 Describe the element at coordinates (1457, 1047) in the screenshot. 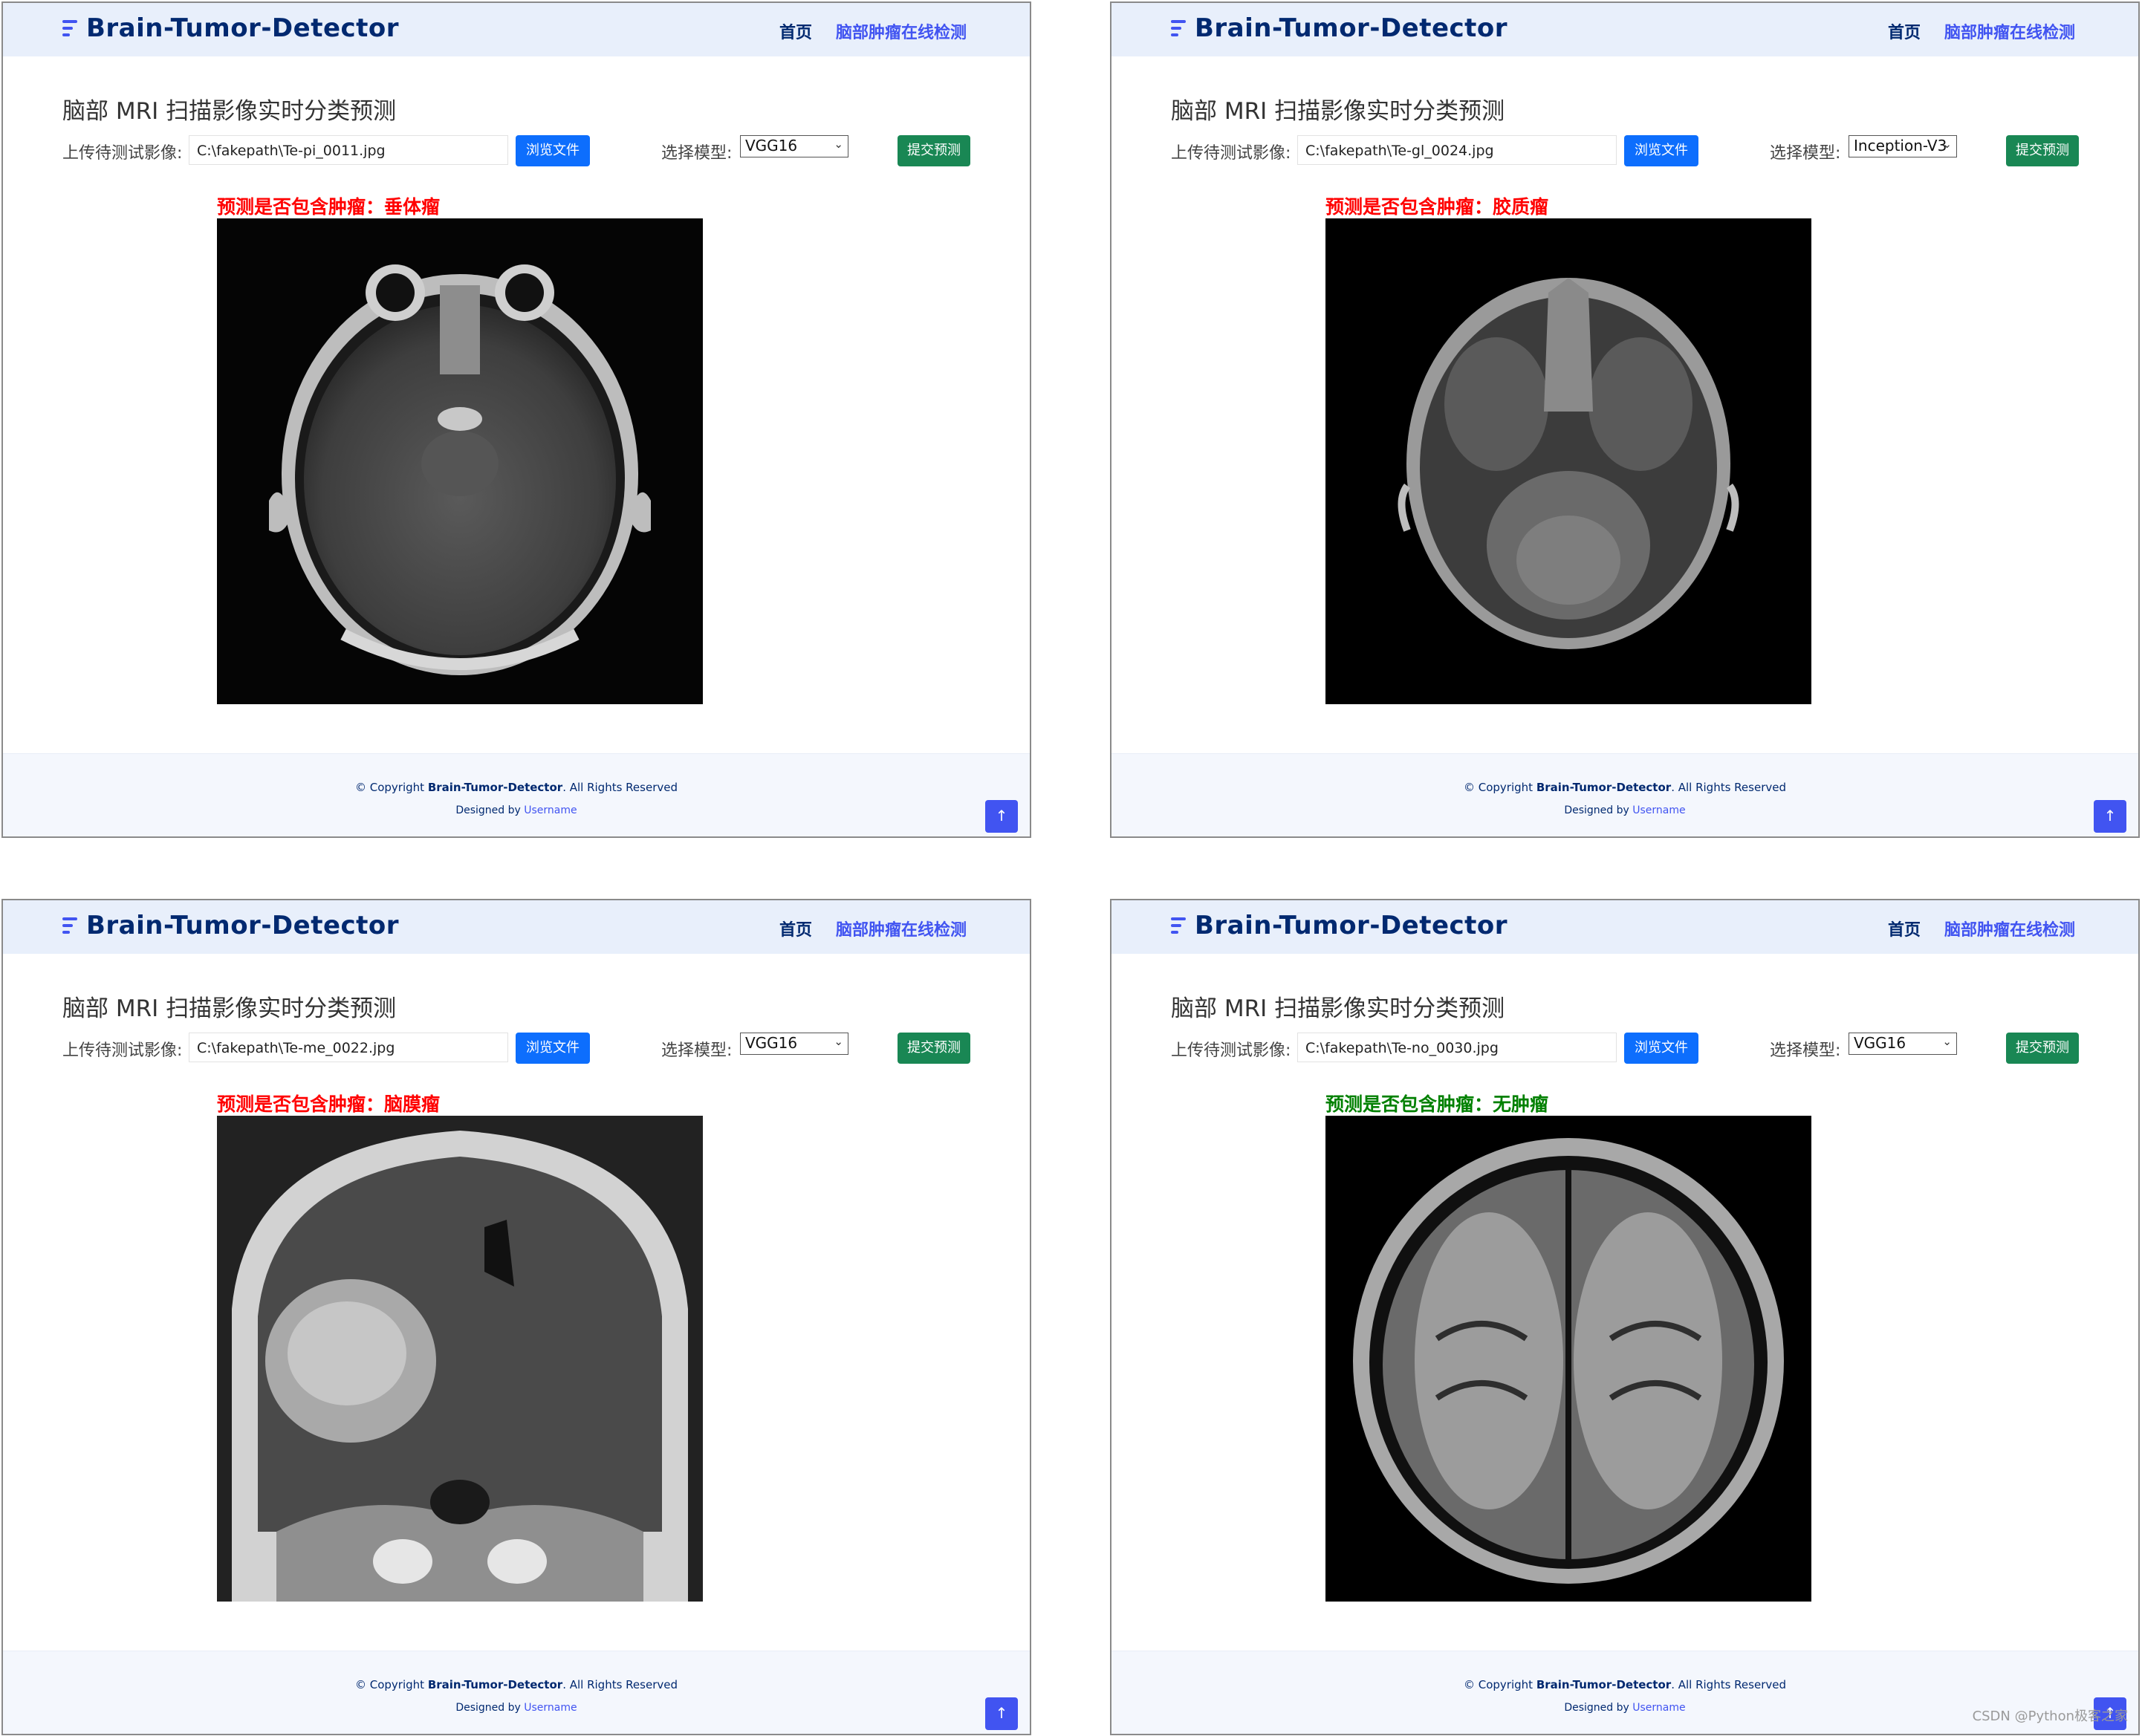

I see `file-path-input: C:\fakepath\Te-no_0030.jpg` at that location.